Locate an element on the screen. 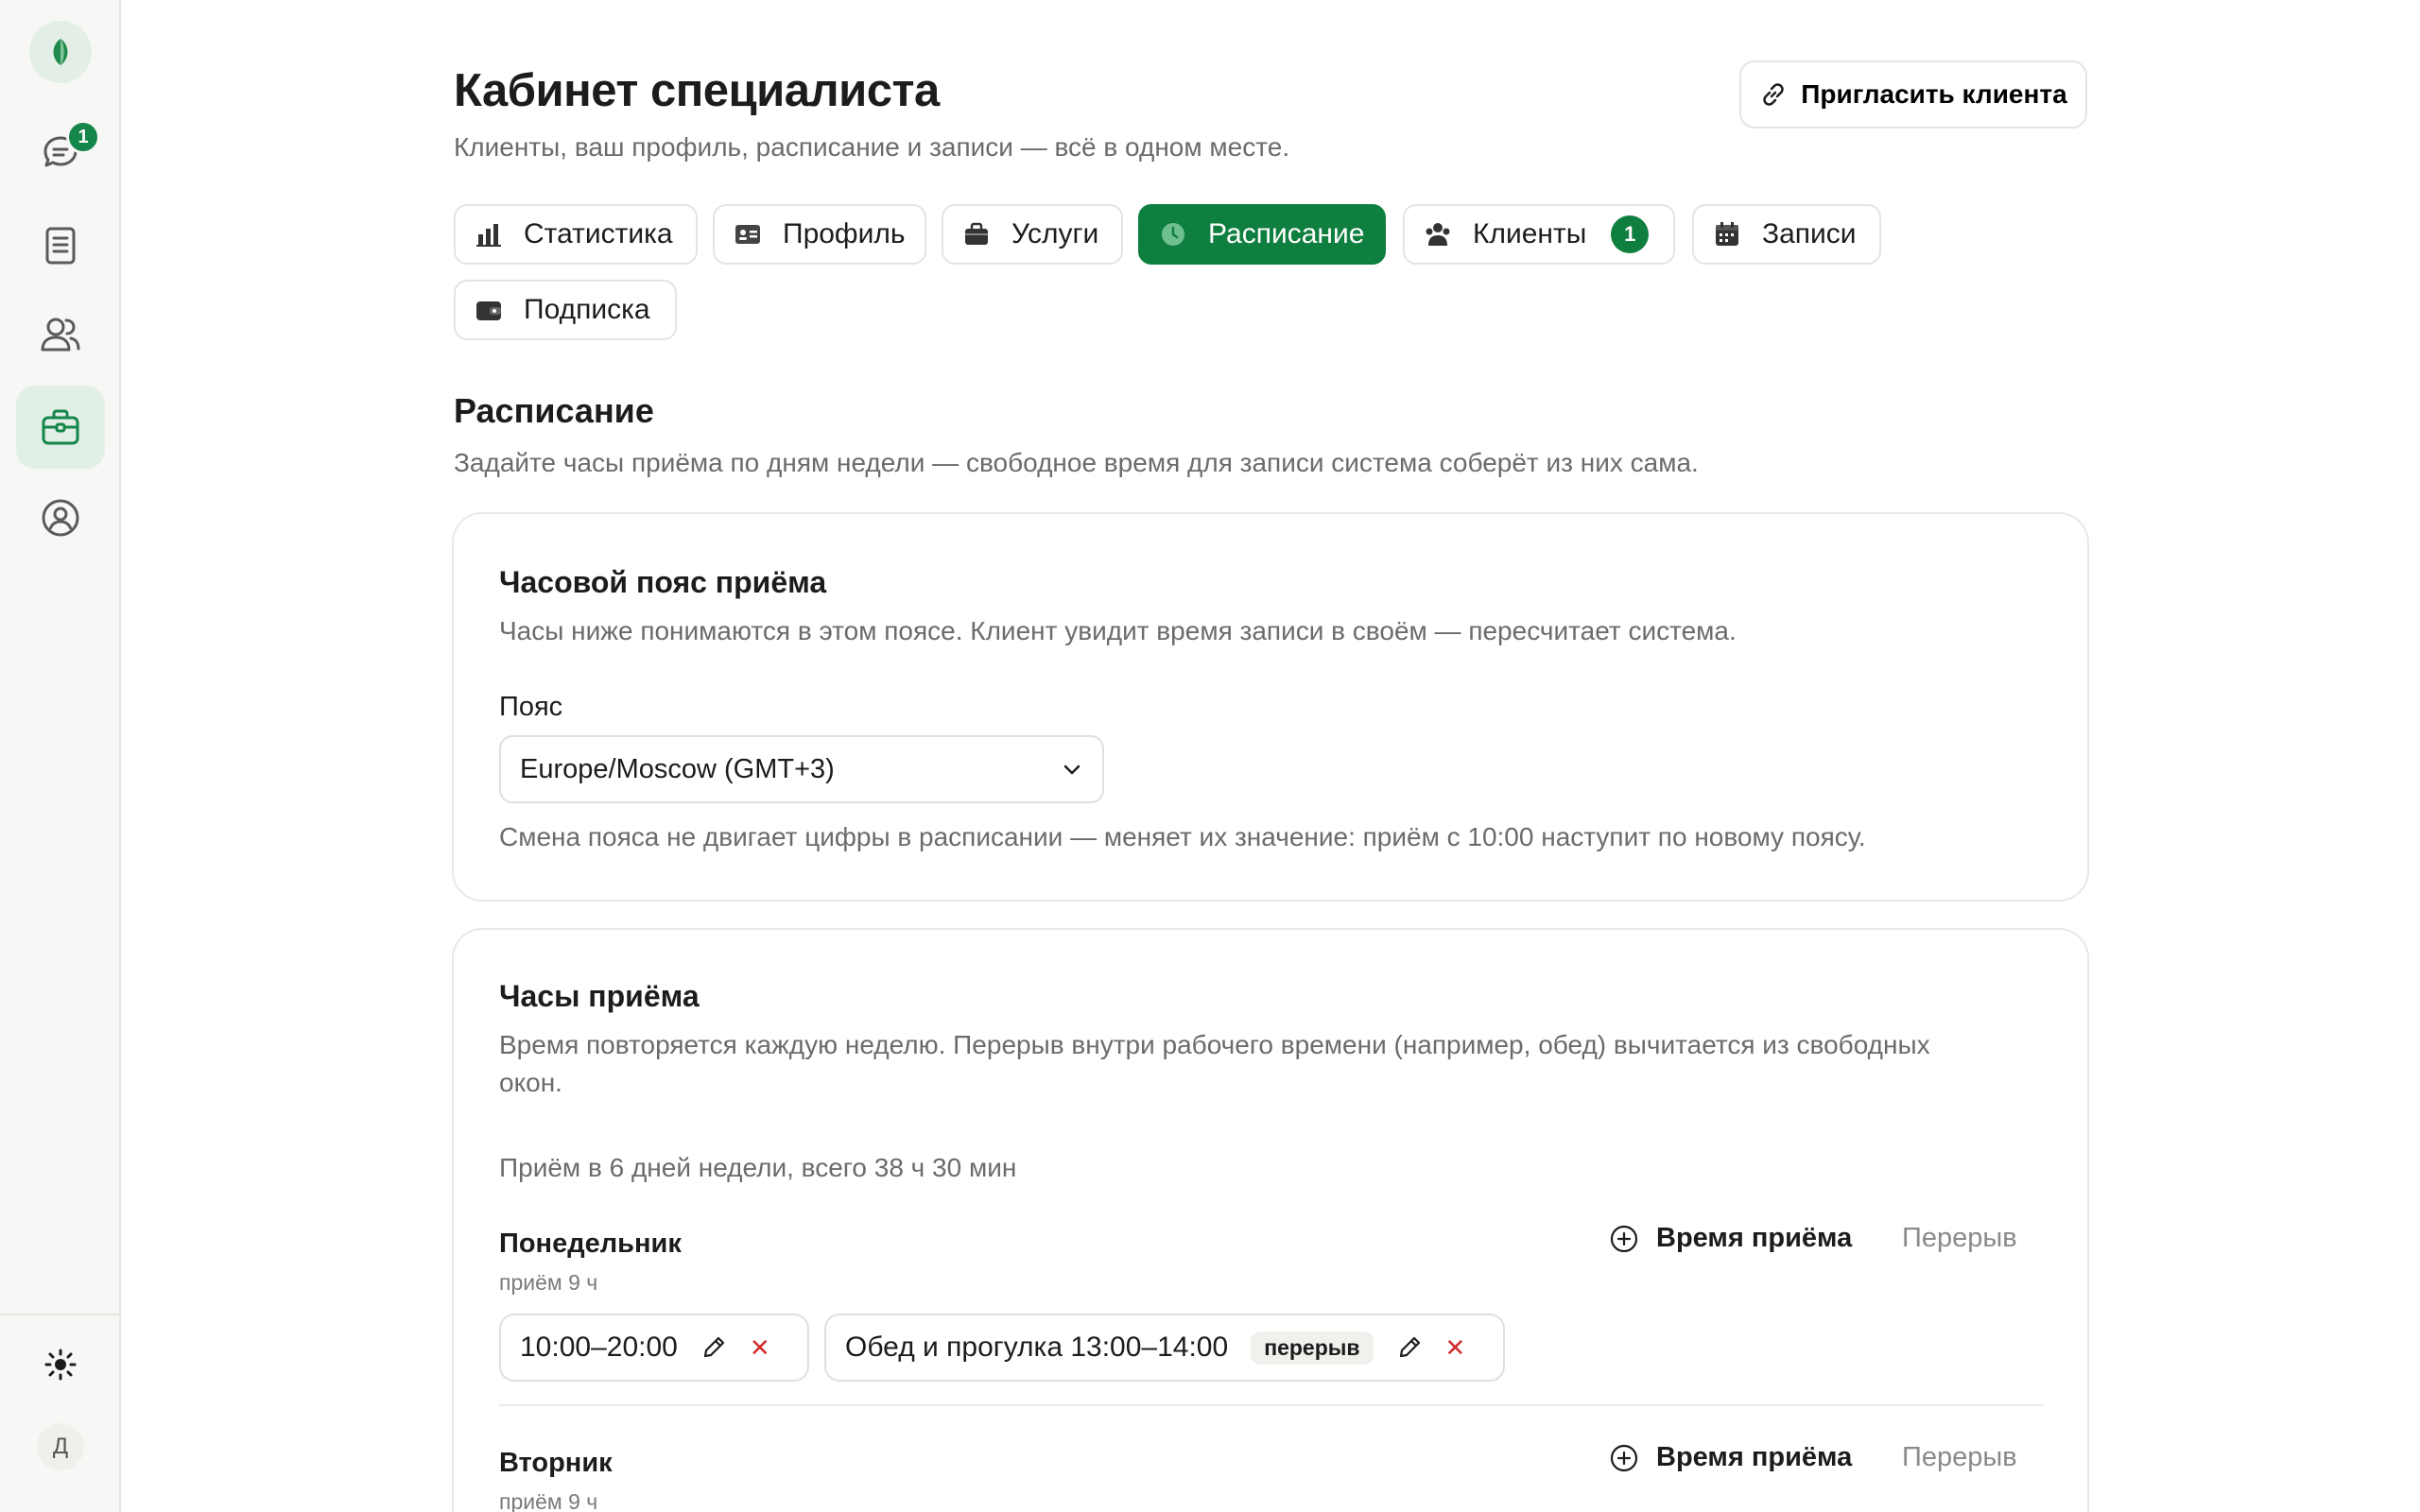  tab-appointments: Записи is located at coordinates (1786, 234).